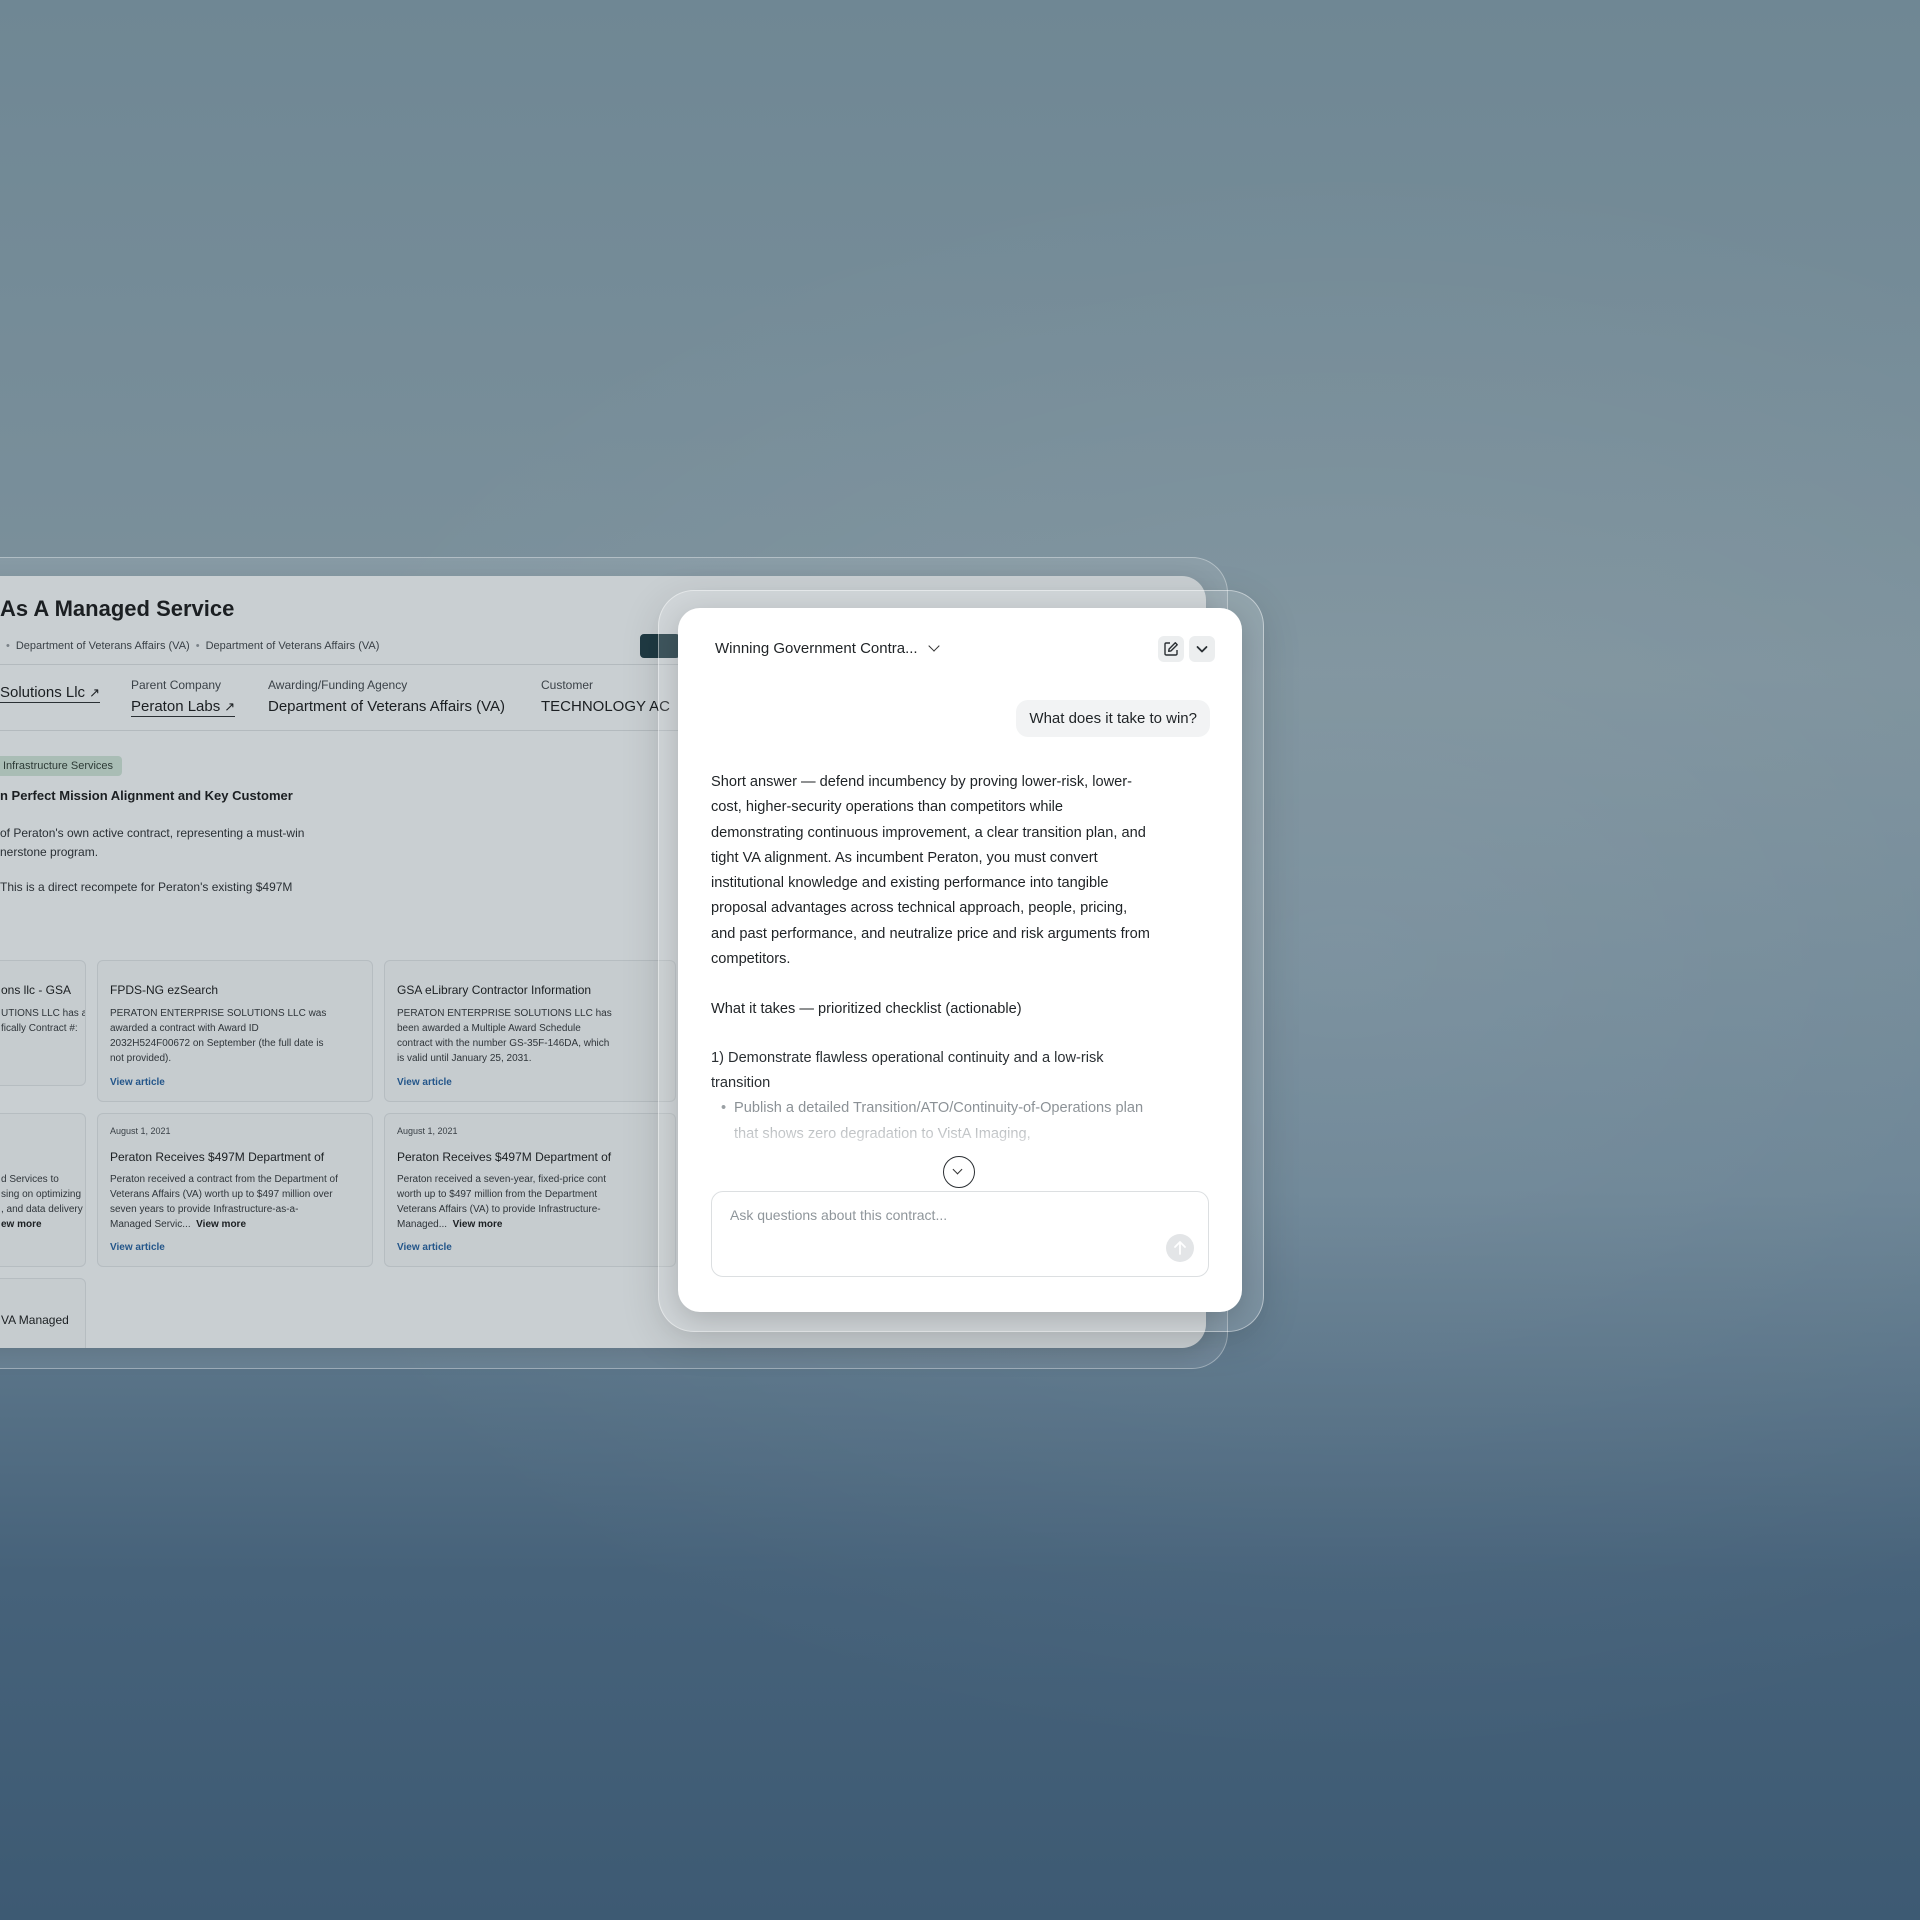 The image size is (1920, 1920). I want to click on vendor-link: Solutions Llc ↗, so click(50, 693).